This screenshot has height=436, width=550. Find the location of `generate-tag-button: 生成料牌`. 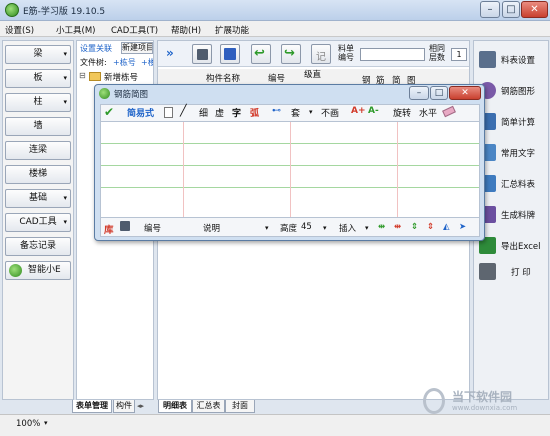

generate-tag-button: 生成料牌 is located at coordinates (511, 215).